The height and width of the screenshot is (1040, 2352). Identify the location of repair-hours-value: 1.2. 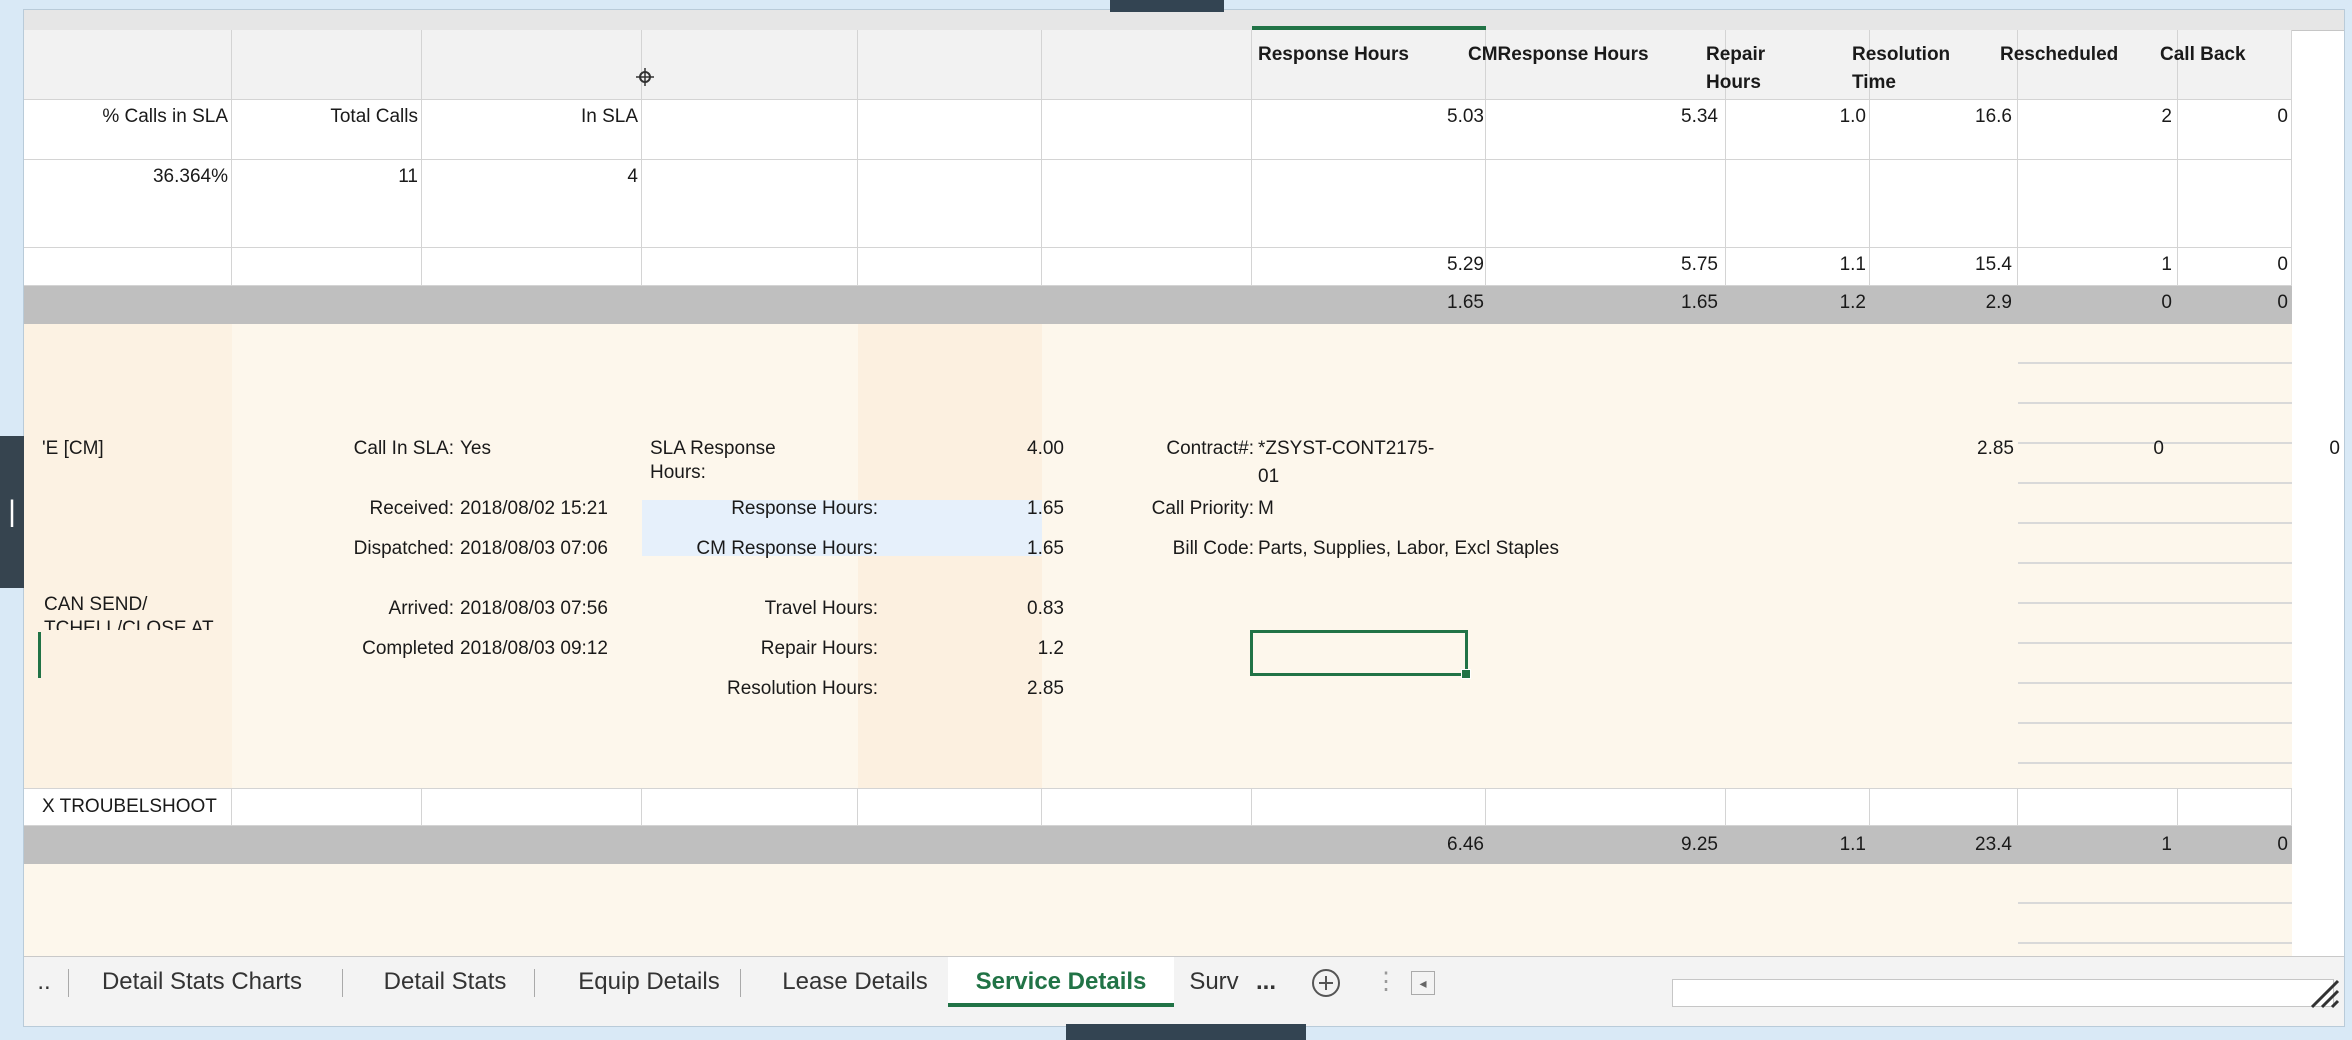
(1050, 648).